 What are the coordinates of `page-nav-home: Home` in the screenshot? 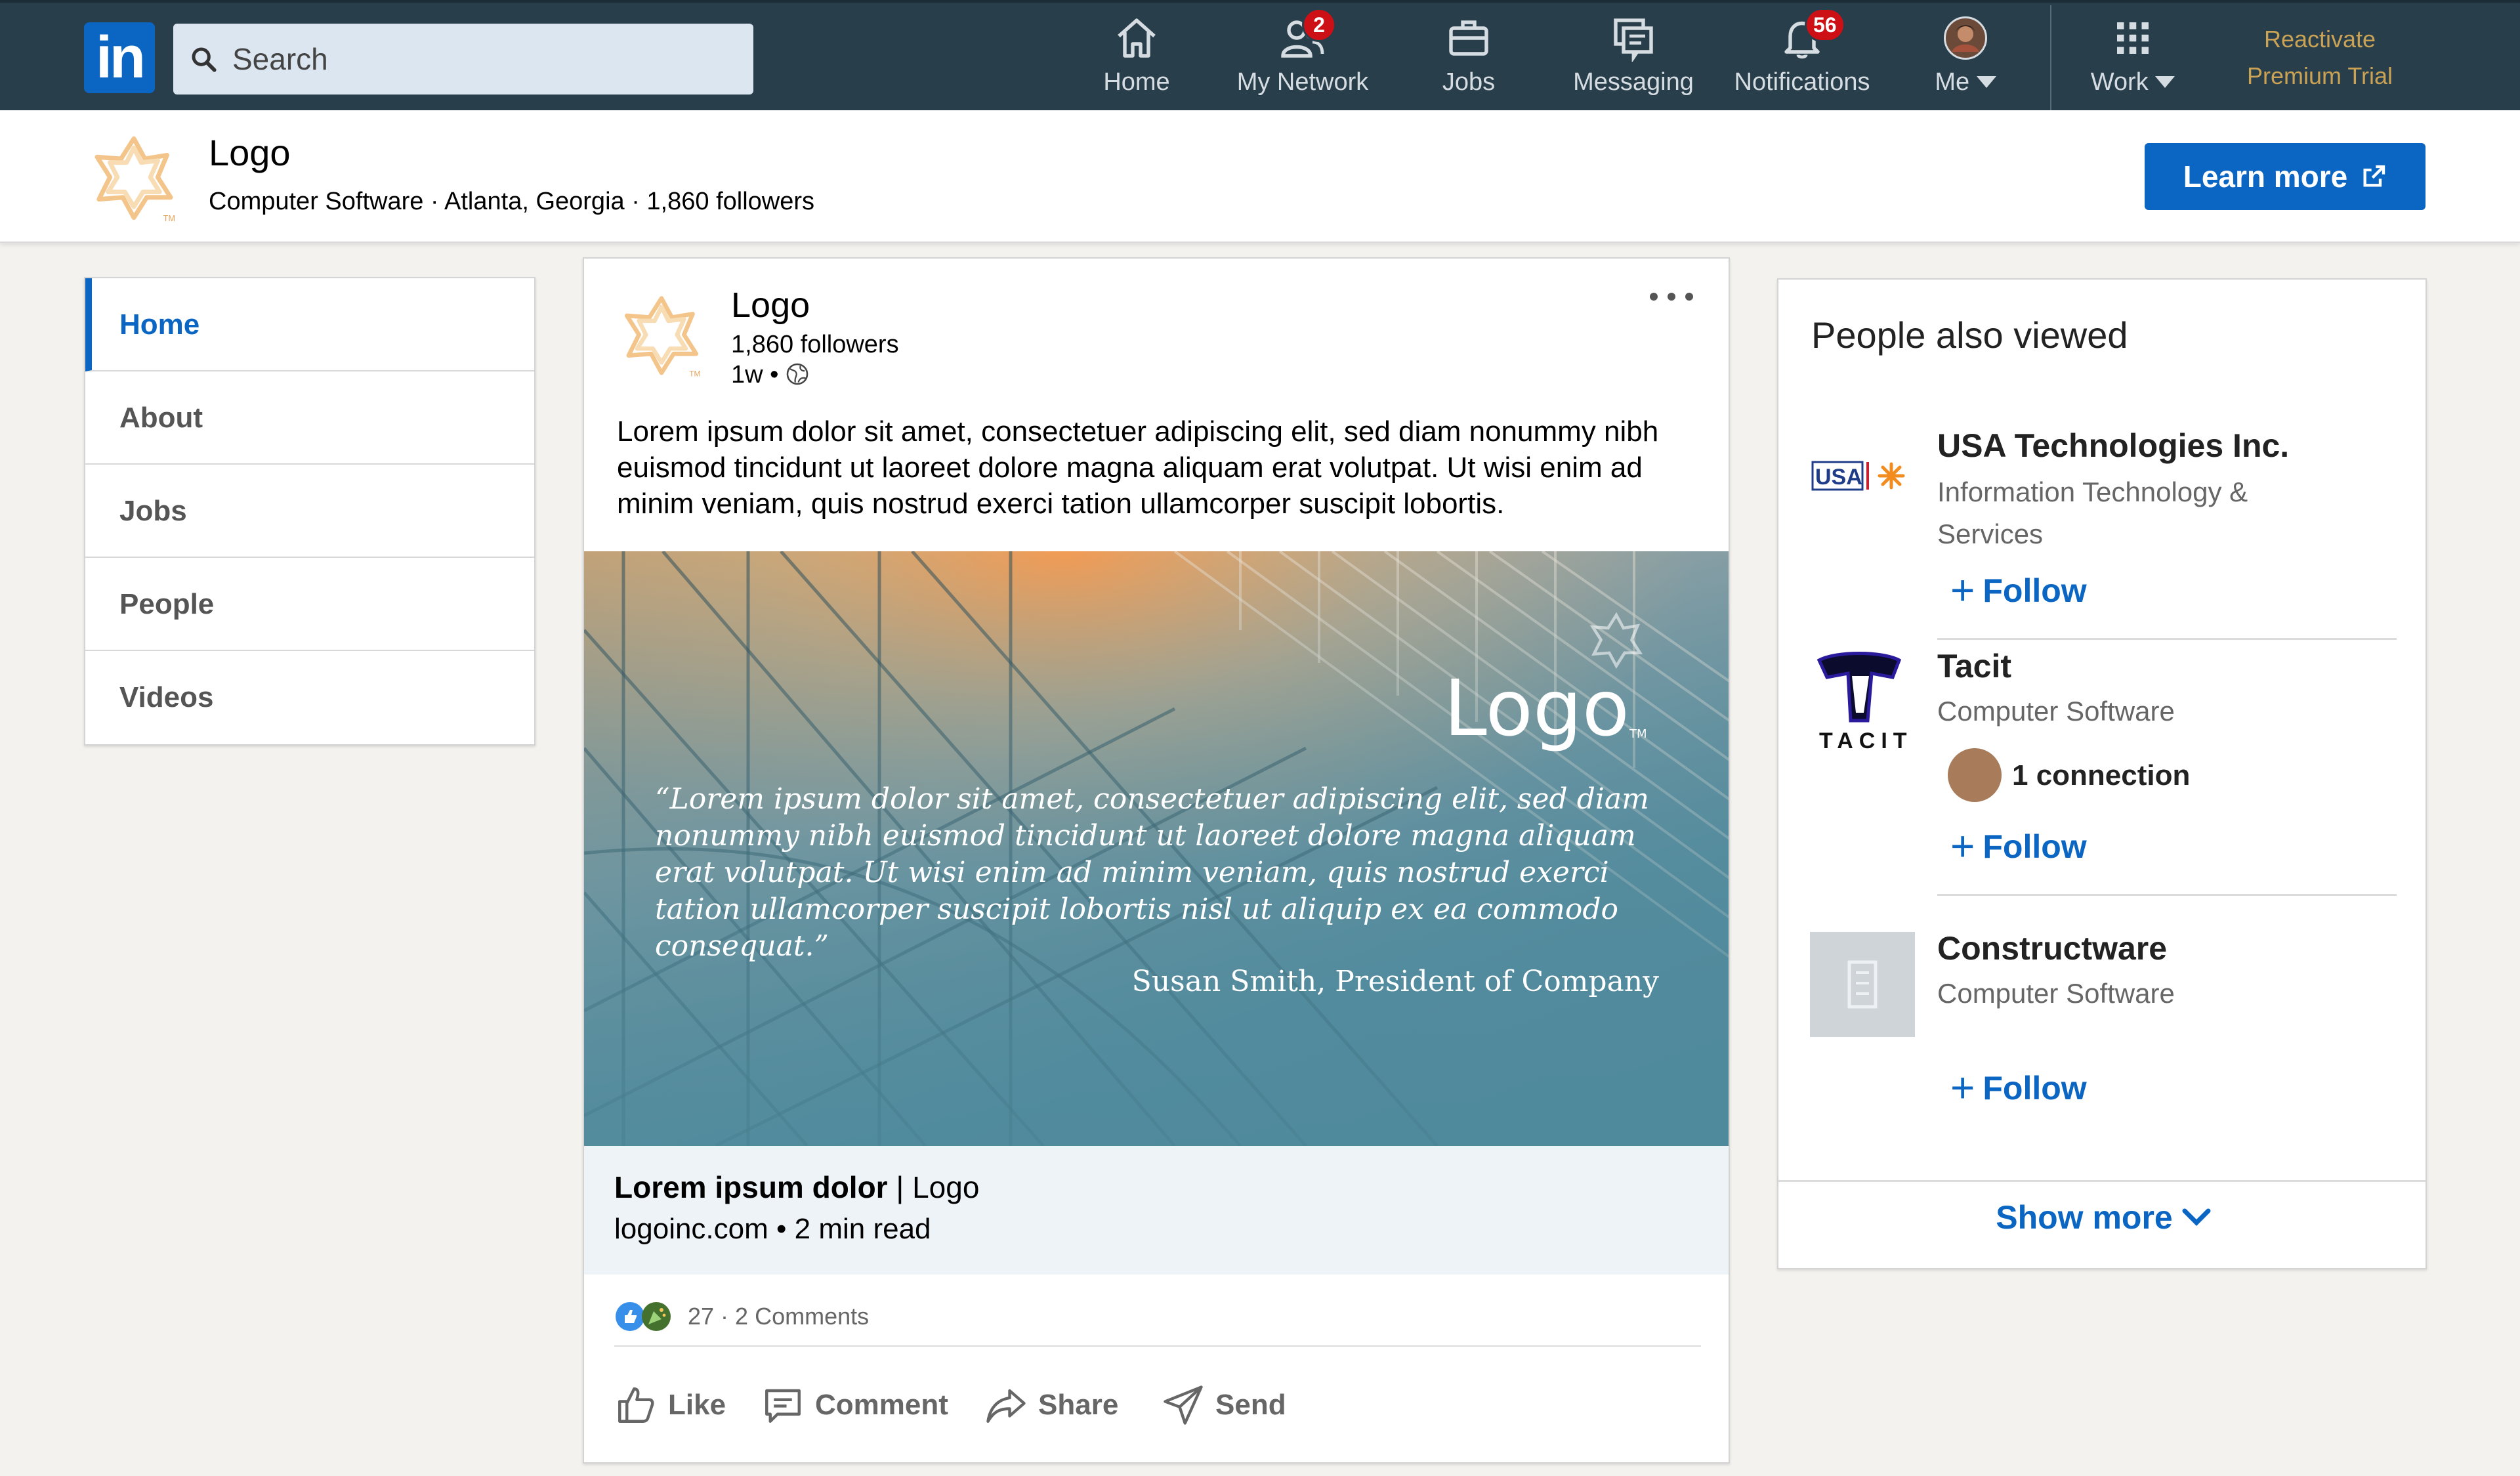 It's located at (309, 324).